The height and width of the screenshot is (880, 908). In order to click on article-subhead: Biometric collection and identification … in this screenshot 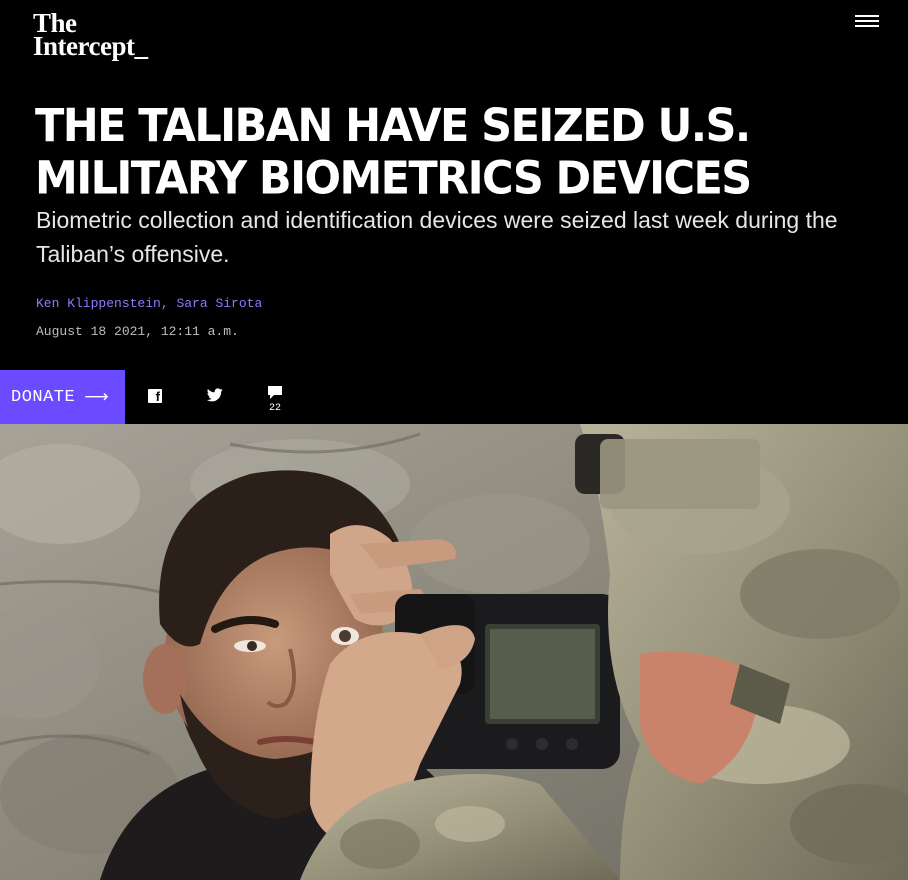, I will do `click(437, 237)`.